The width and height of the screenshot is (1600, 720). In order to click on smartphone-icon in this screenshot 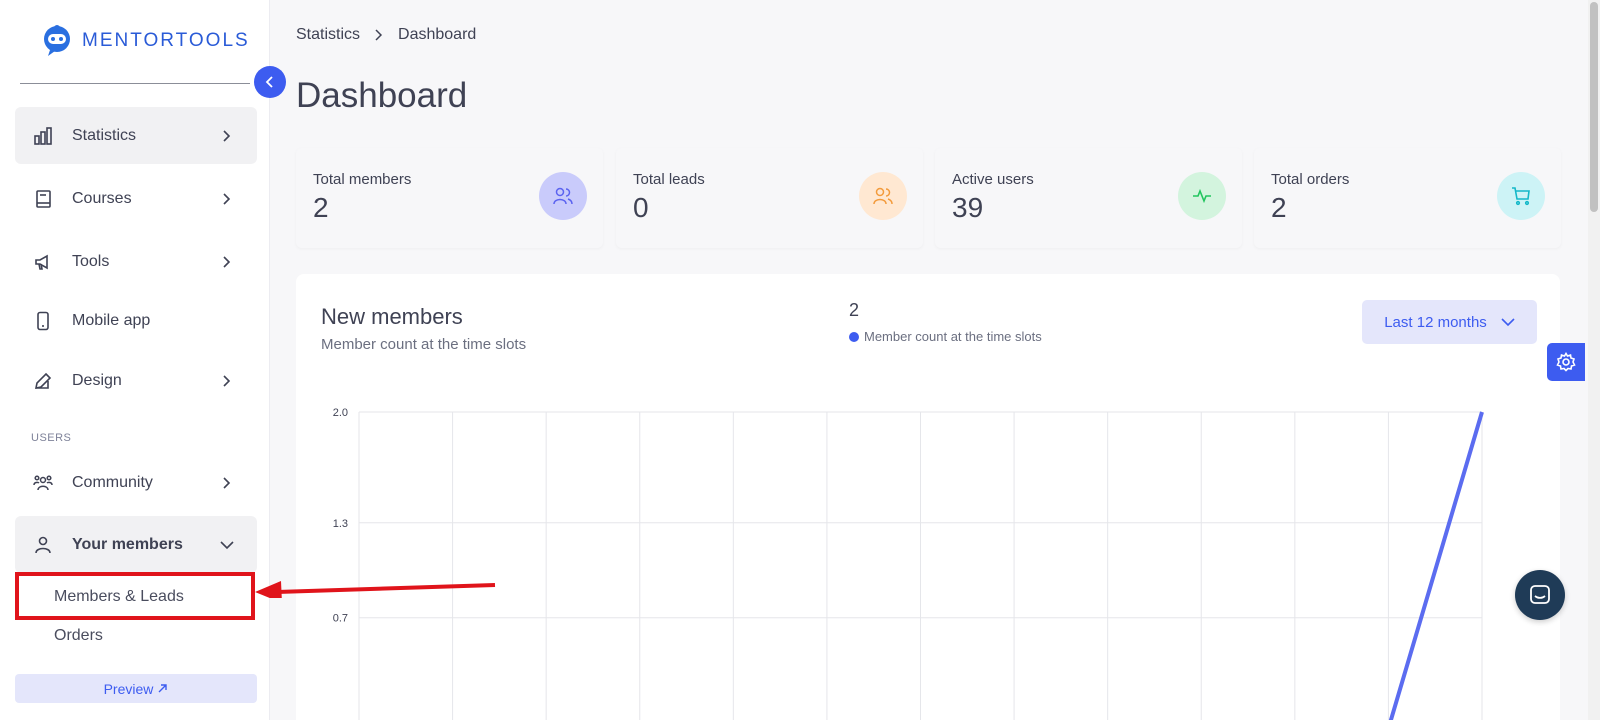, I will do `click(43, 321)`.